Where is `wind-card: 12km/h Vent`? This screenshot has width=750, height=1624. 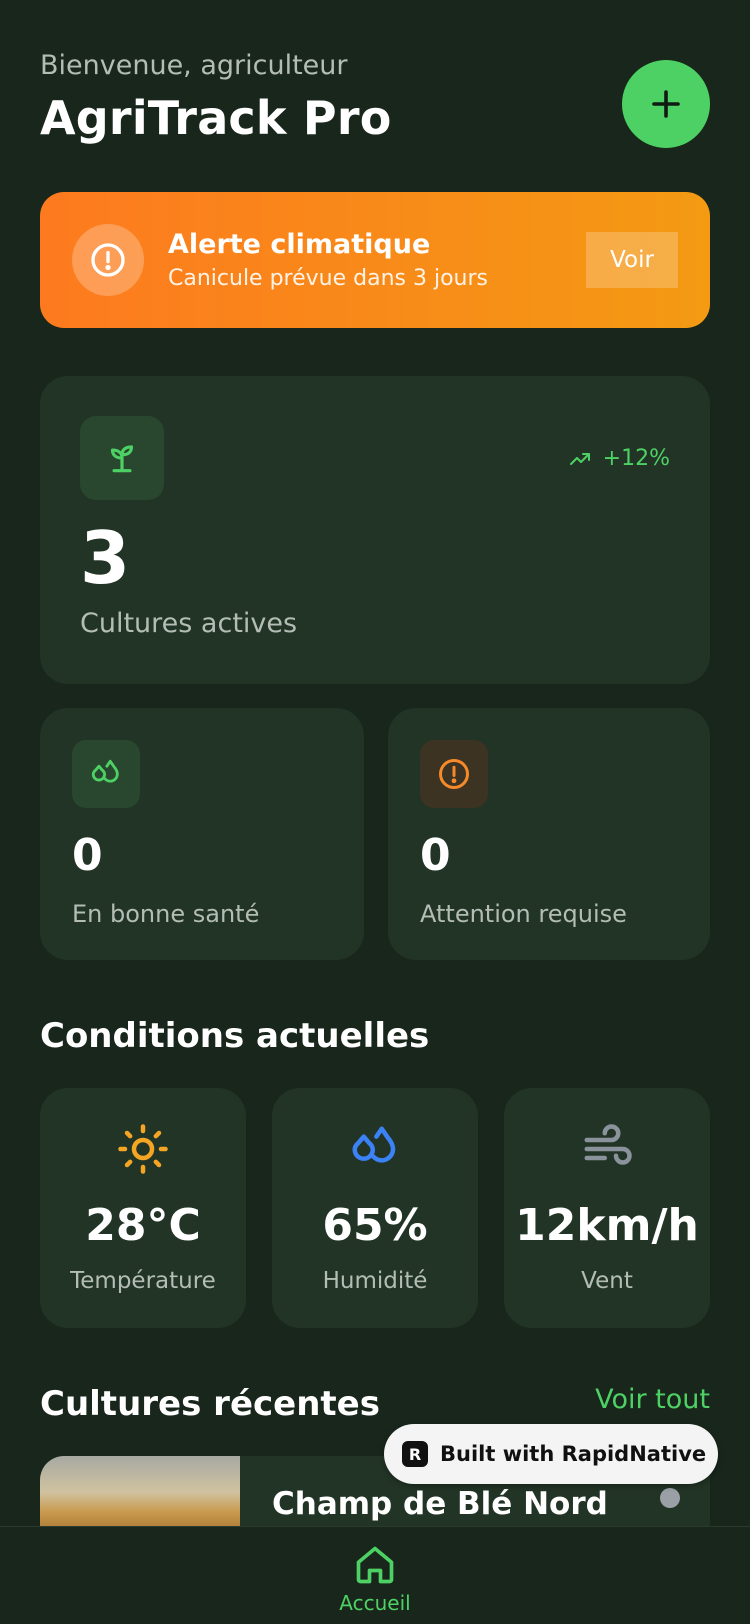 wind-card: 12km/h Vent is located at coordinates (607, 1208).